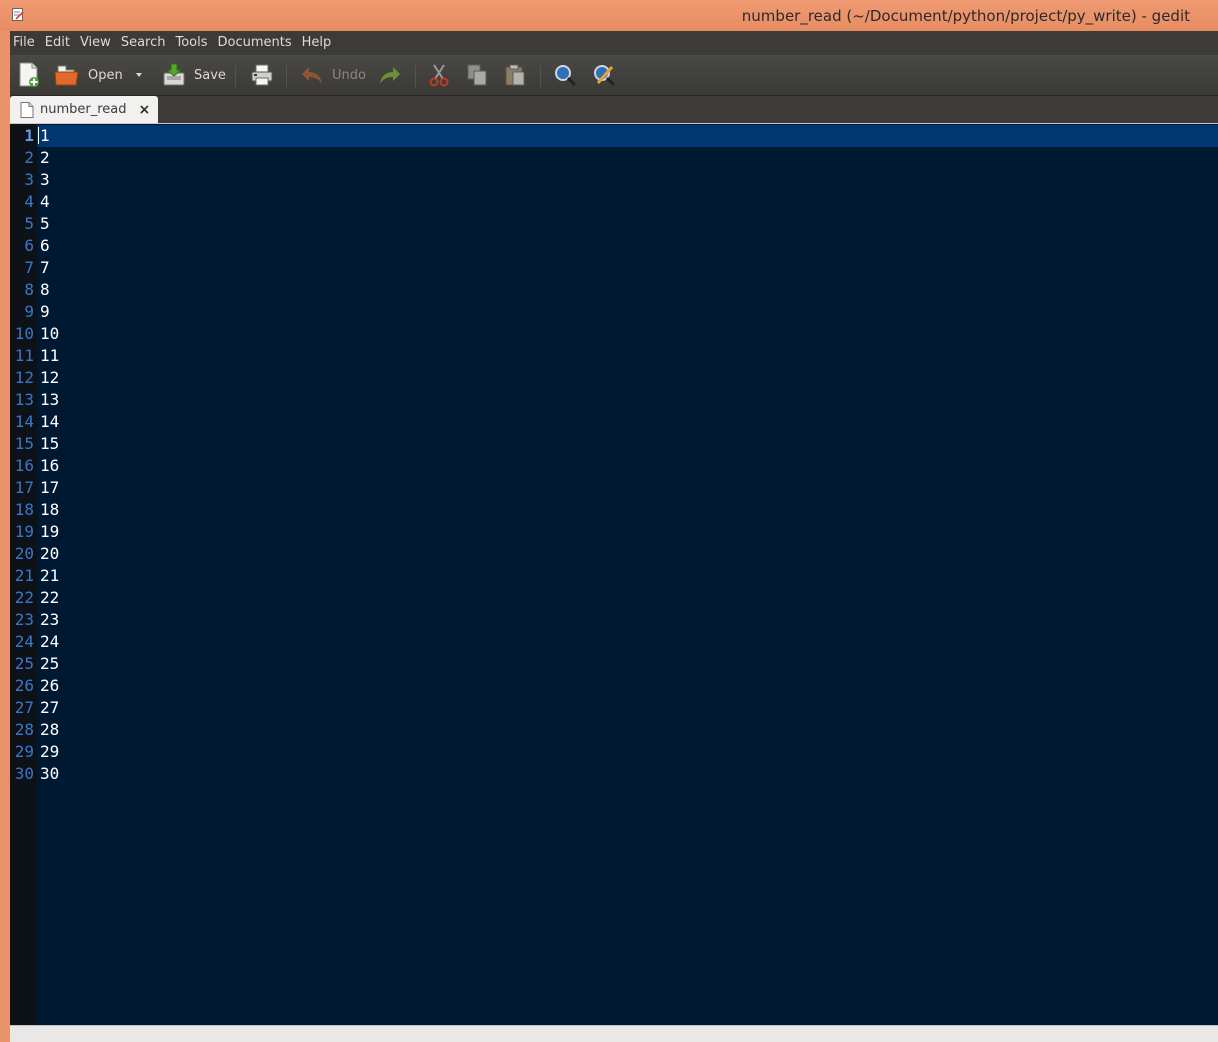 The width and height of the screenshot is (1218, 1042). I want to click on line-text: 8, so click(45, 289).